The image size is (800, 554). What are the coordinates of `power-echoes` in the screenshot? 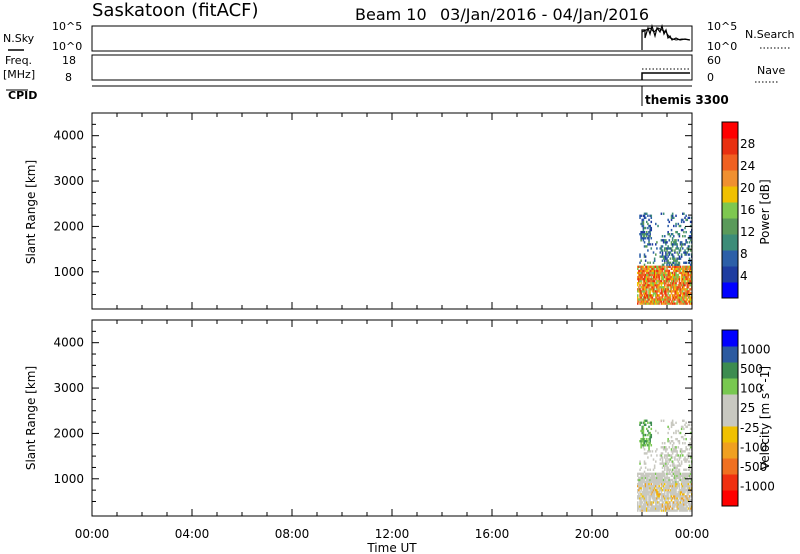 It's located at (665, 258).